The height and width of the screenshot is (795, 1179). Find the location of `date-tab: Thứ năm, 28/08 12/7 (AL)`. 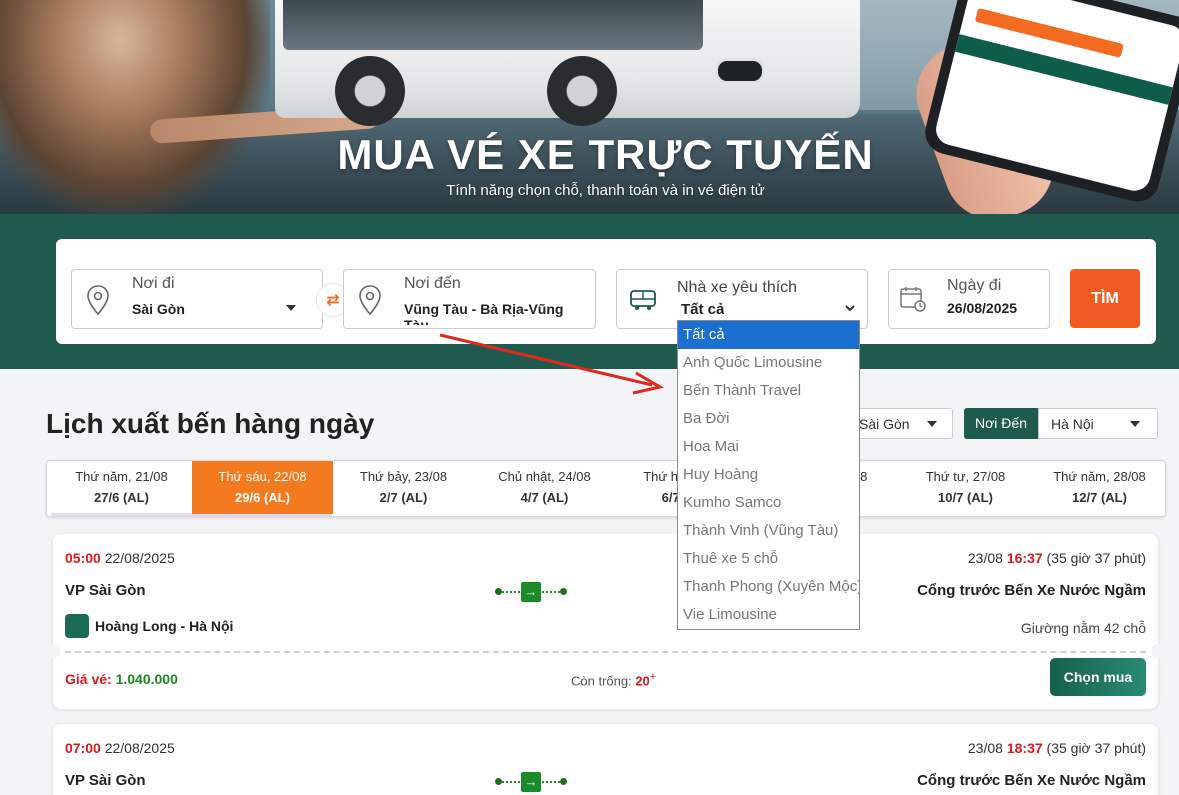

date-tab: Thứ năm, 28/08 12/7 (AL) is located at coordinates (1097, 487).